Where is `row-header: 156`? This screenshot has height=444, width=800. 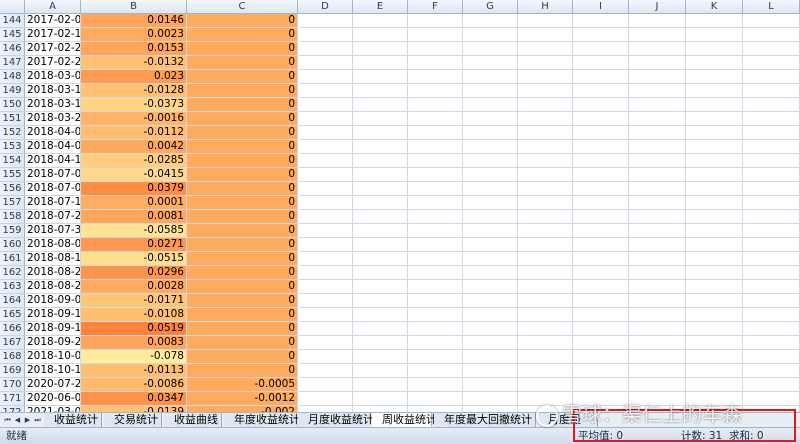 row-header: 156 is located at coordinates (12, 189).